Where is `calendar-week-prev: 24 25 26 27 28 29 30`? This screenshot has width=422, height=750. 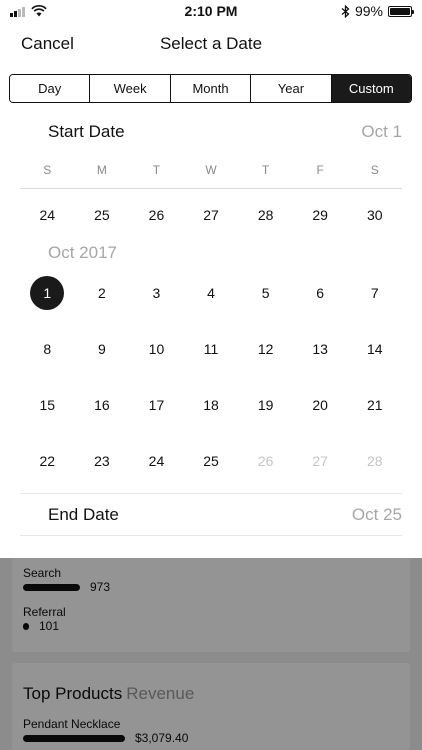 calendar-week-prev: 24 25 26 27 28 29 30 is located at coordinates (211, 215).